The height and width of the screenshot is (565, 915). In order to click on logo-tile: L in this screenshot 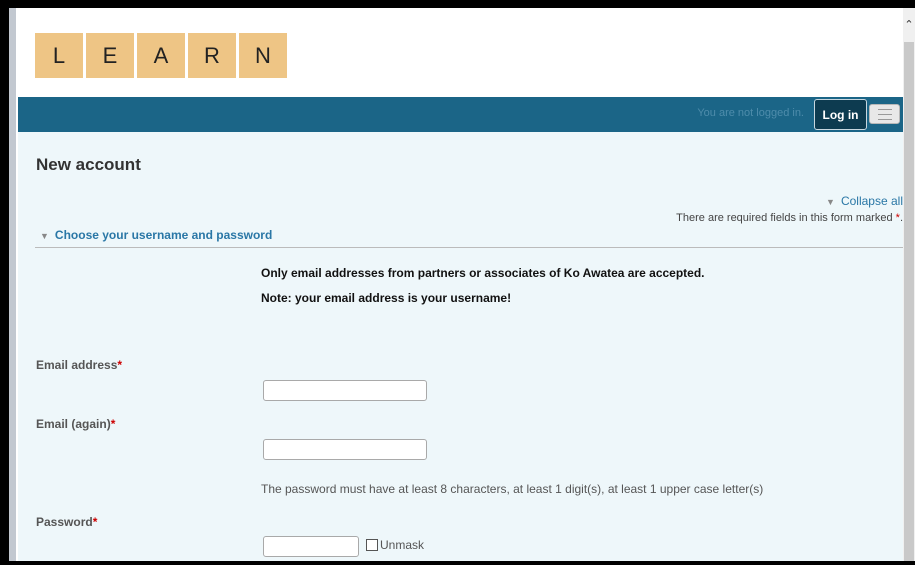, I will do `click(59, 55)`.